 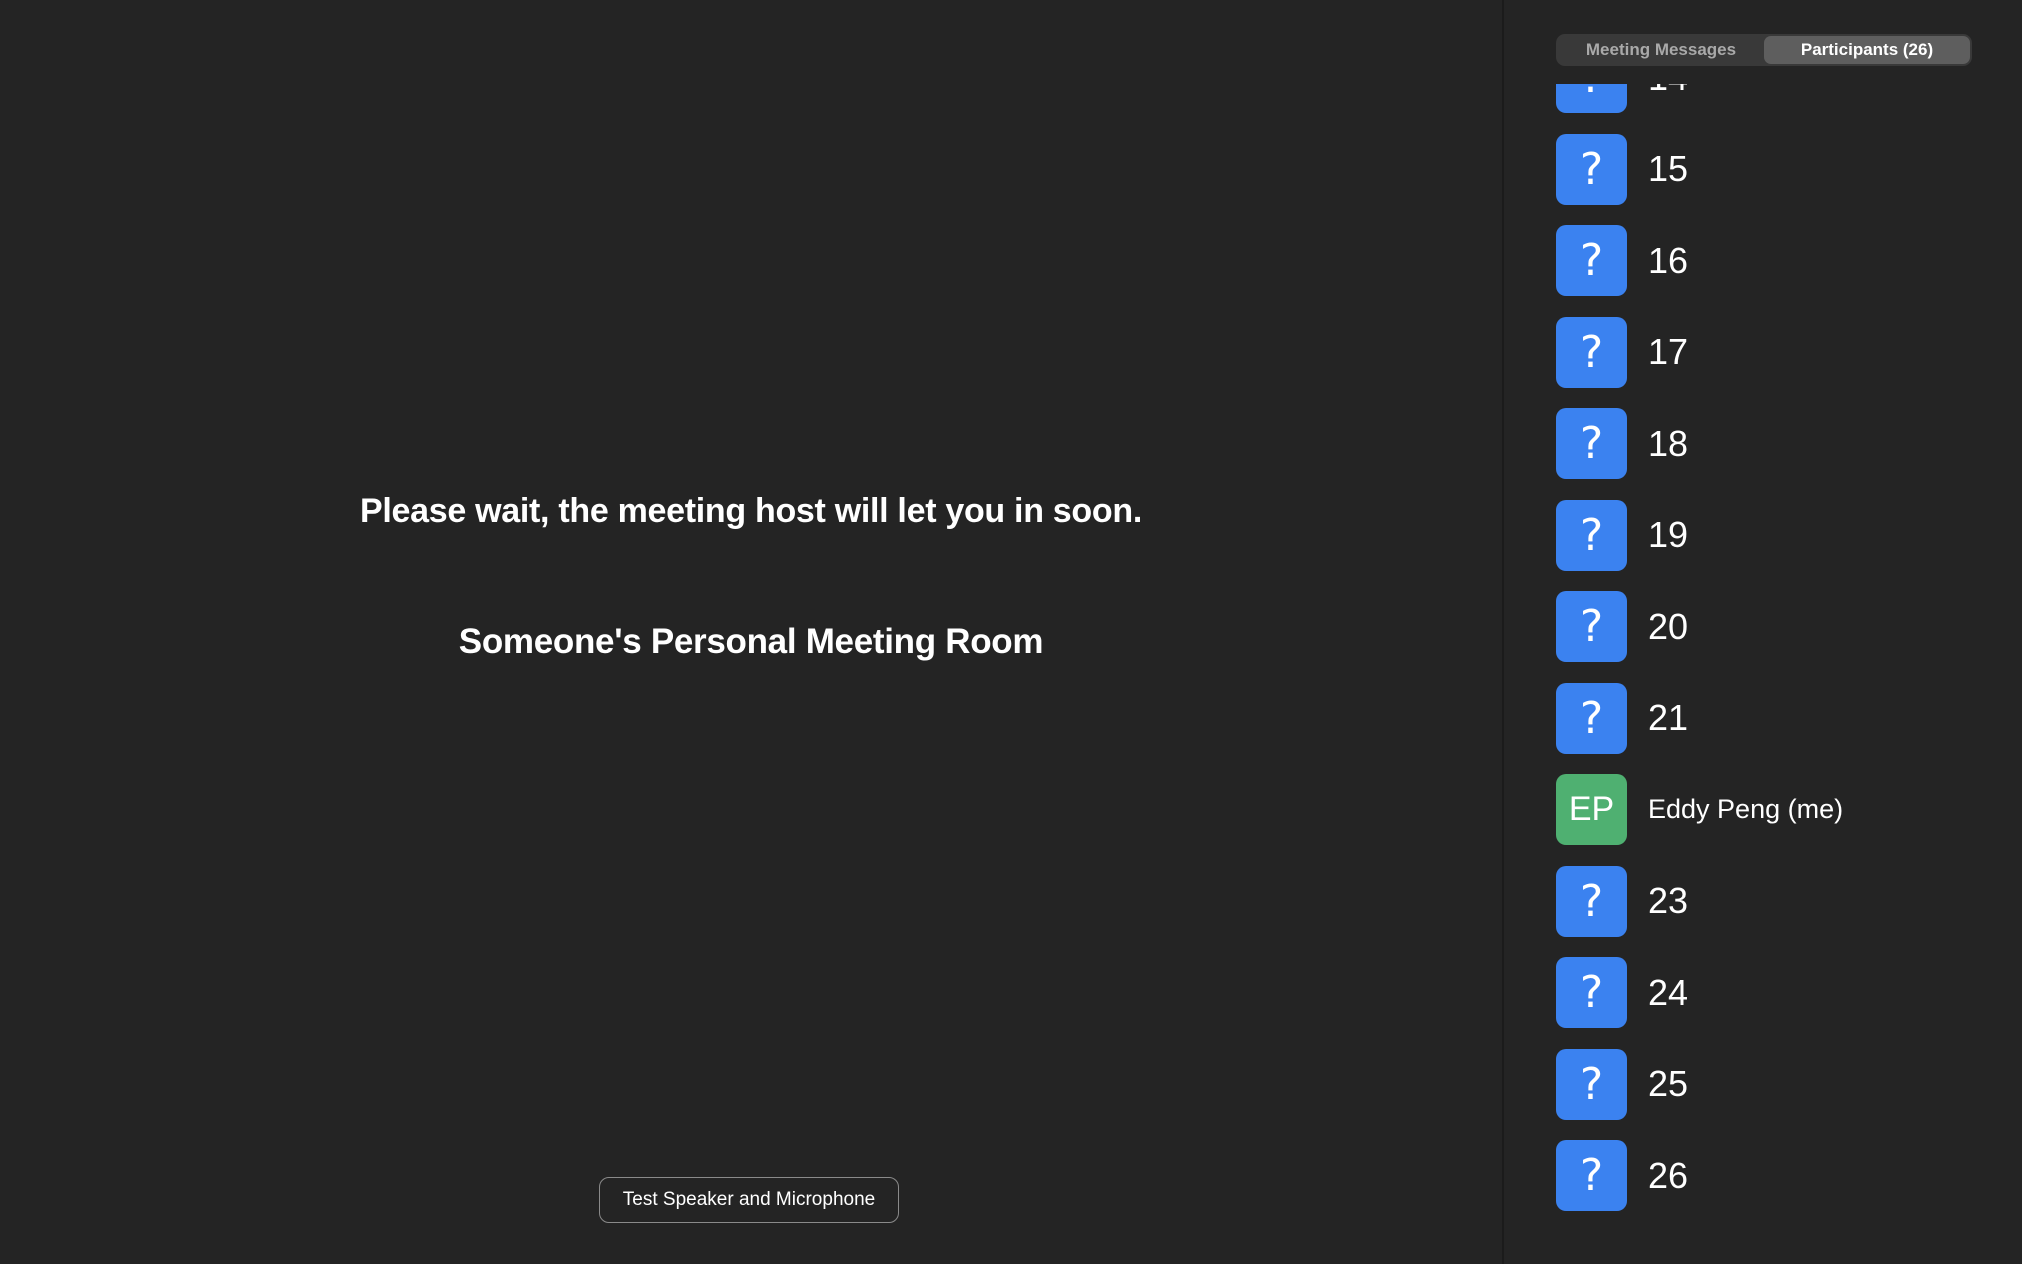 What do you see at coordinates (1591, 810) in the screenshot?
I see `participant-avatar: EP` at bounding box center [1591, 810].